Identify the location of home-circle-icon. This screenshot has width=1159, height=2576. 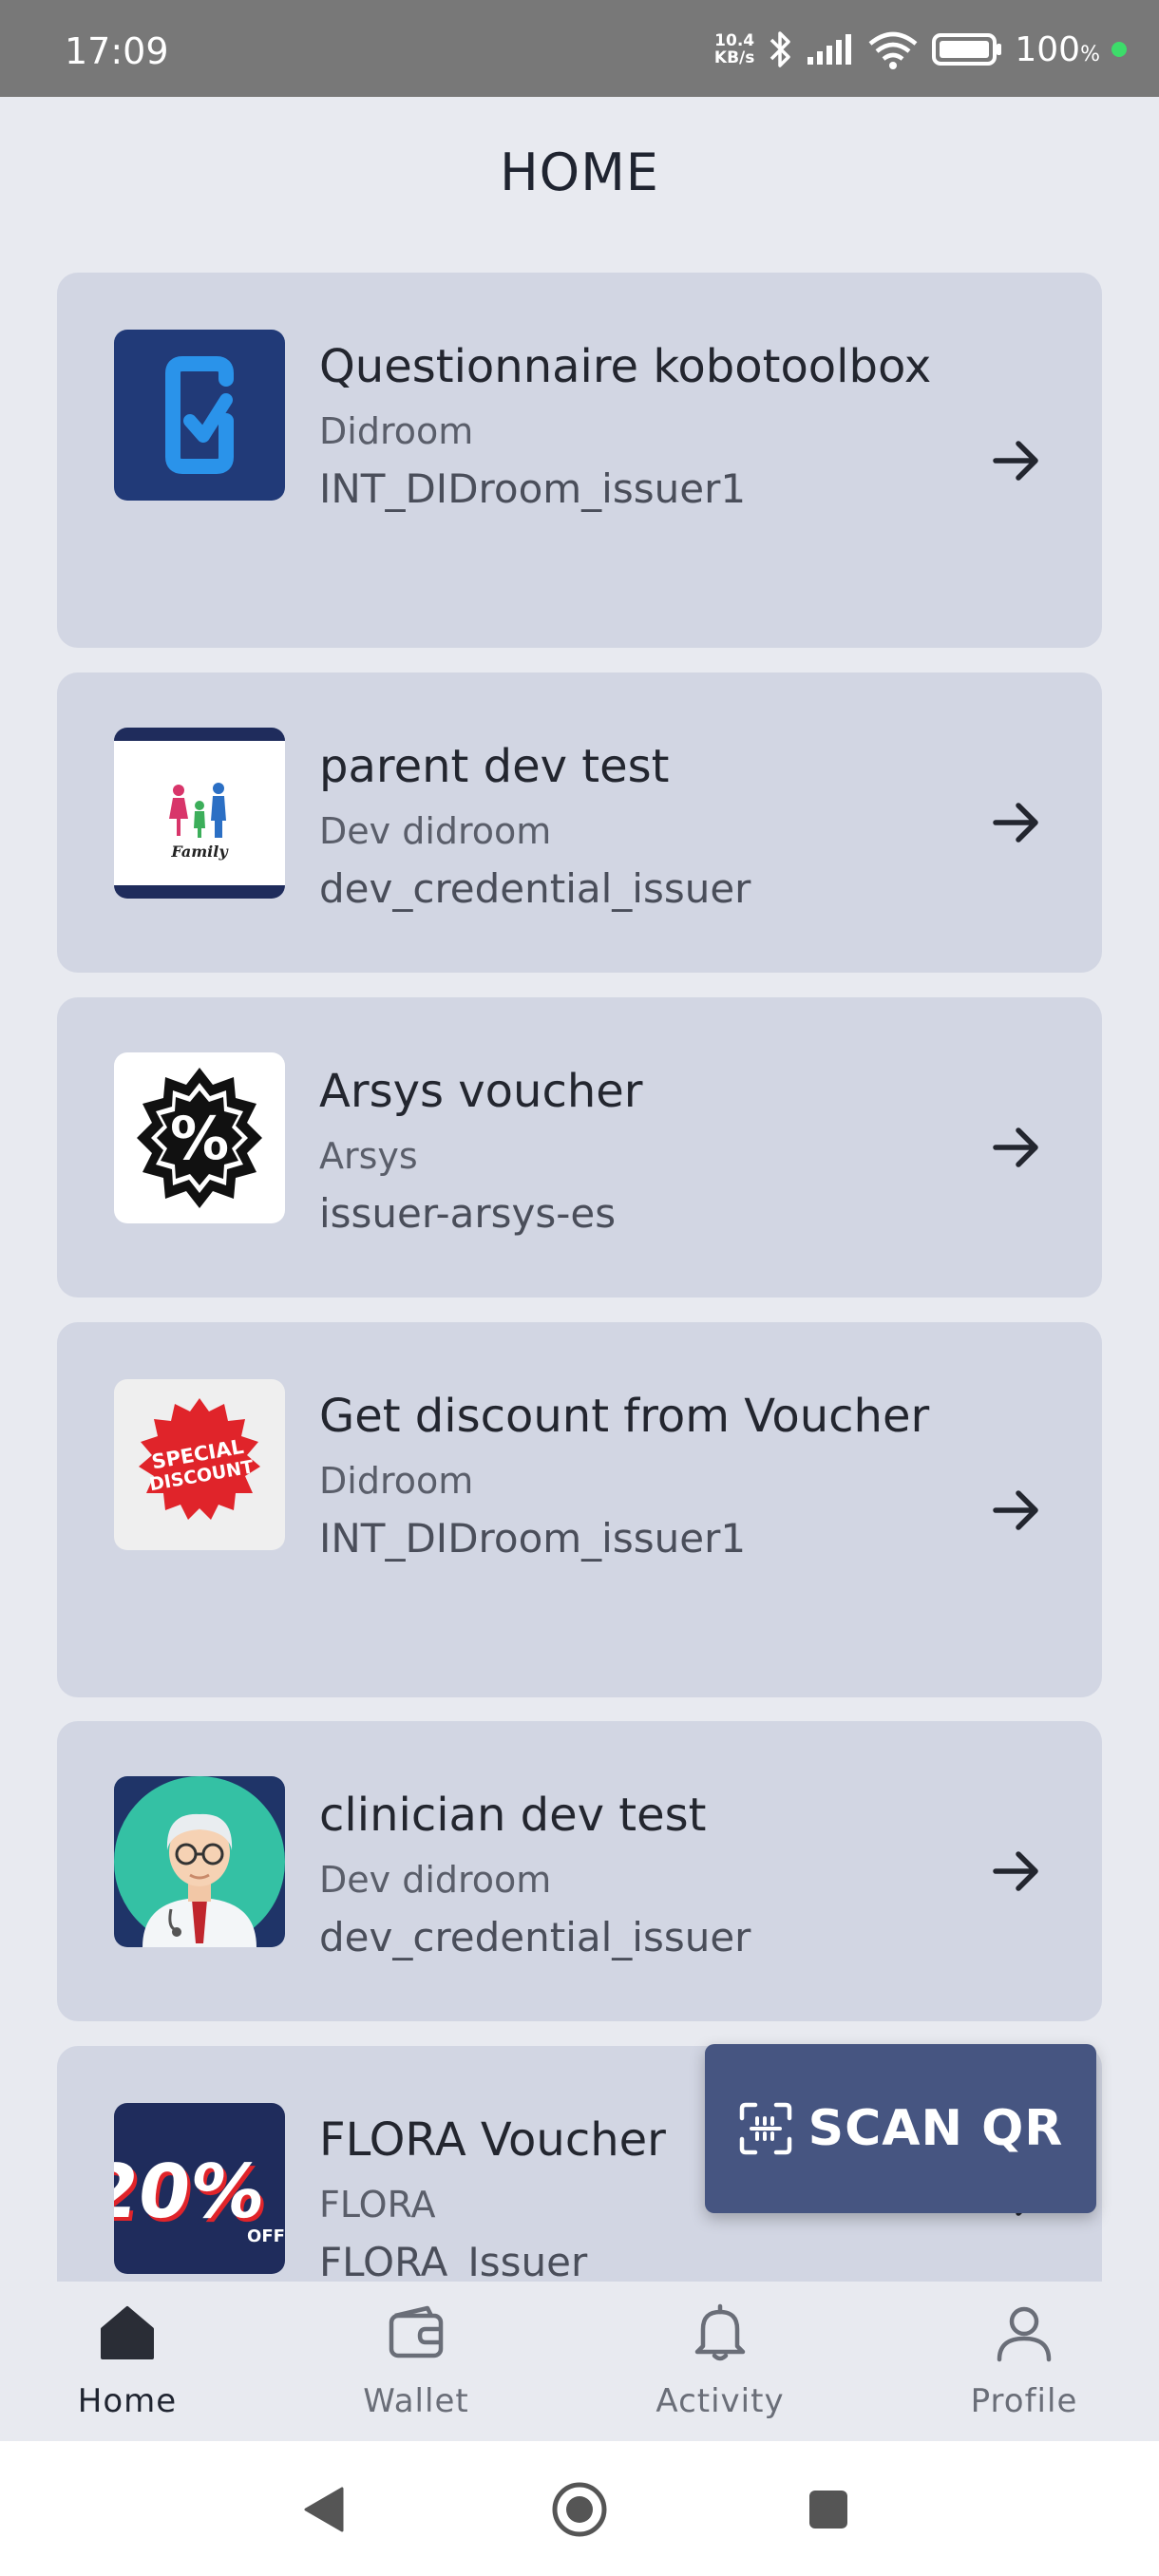
(579, 2509).